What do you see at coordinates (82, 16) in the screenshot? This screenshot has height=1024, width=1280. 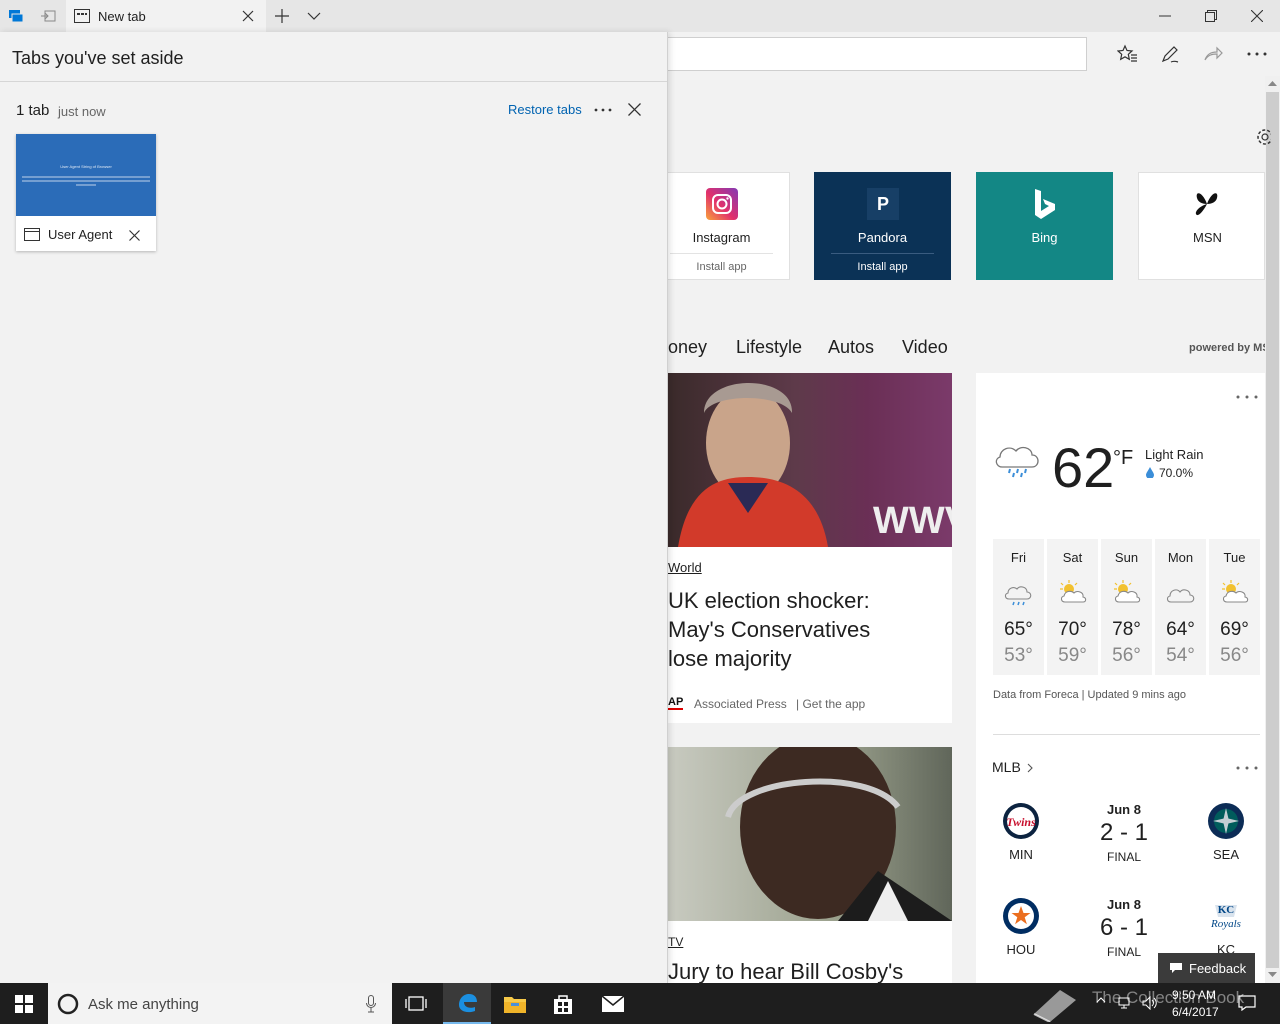 I see `tab-page-icon` at bounding box center [82, 16].